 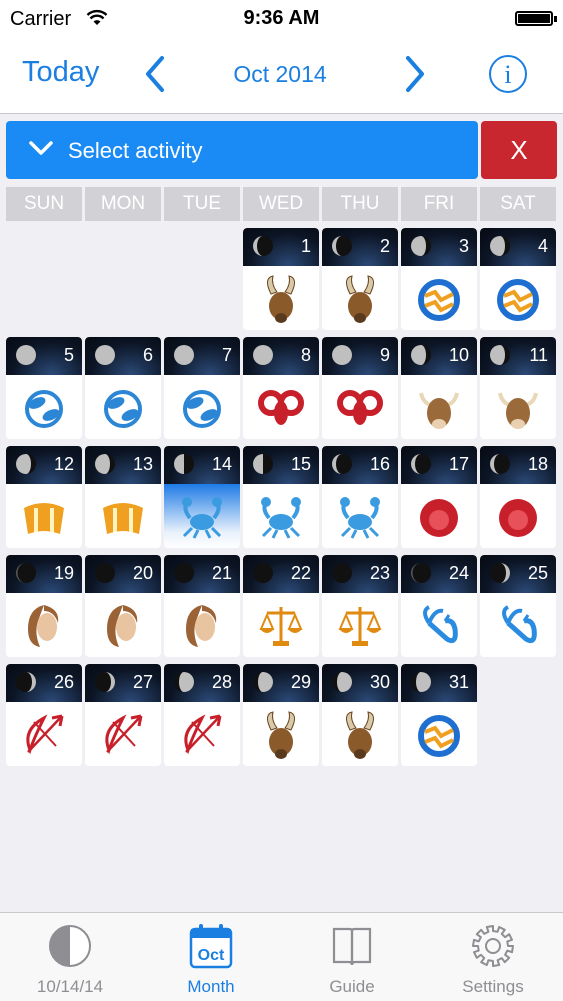 I want to click on calendar-day: 27, so click(x=123, y=715).